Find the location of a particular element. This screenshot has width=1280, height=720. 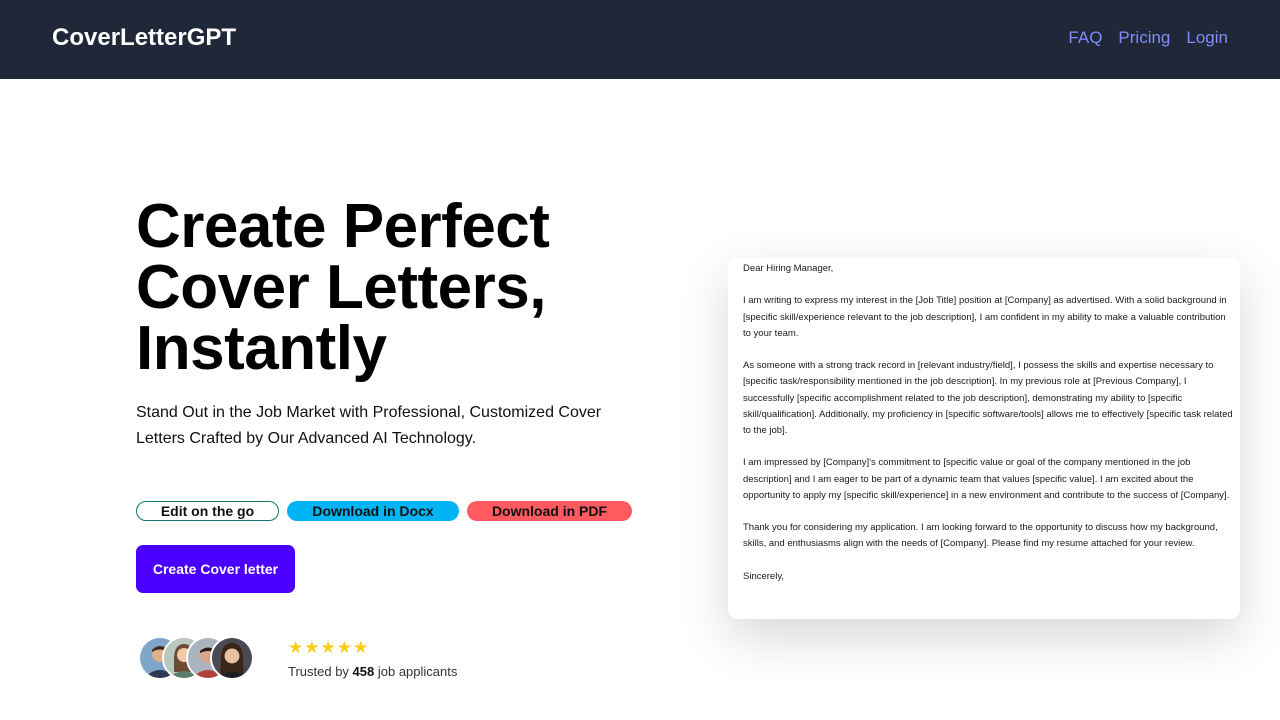

brand-logo: CoverLetterGPT is located at coordinates (144, 38).